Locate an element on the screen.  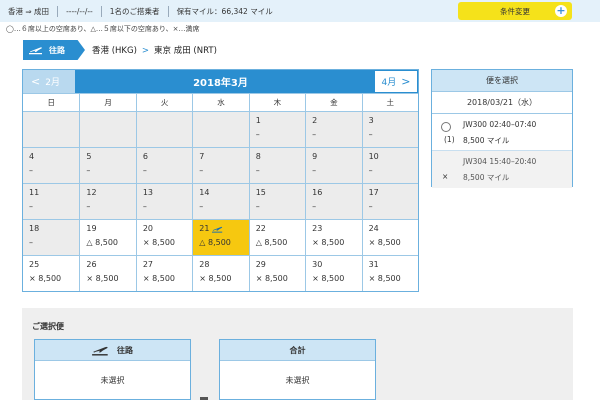
calendar-day: 3– is located at coordinates (389, 129).